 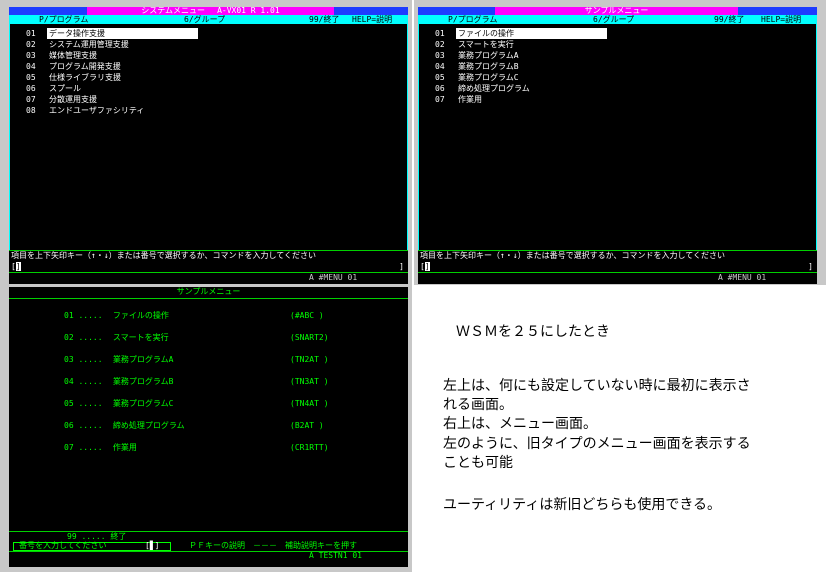 I want to click on note-line: ユーティリティは新旧どちらも使用できる。, so click(x=582, y=505).